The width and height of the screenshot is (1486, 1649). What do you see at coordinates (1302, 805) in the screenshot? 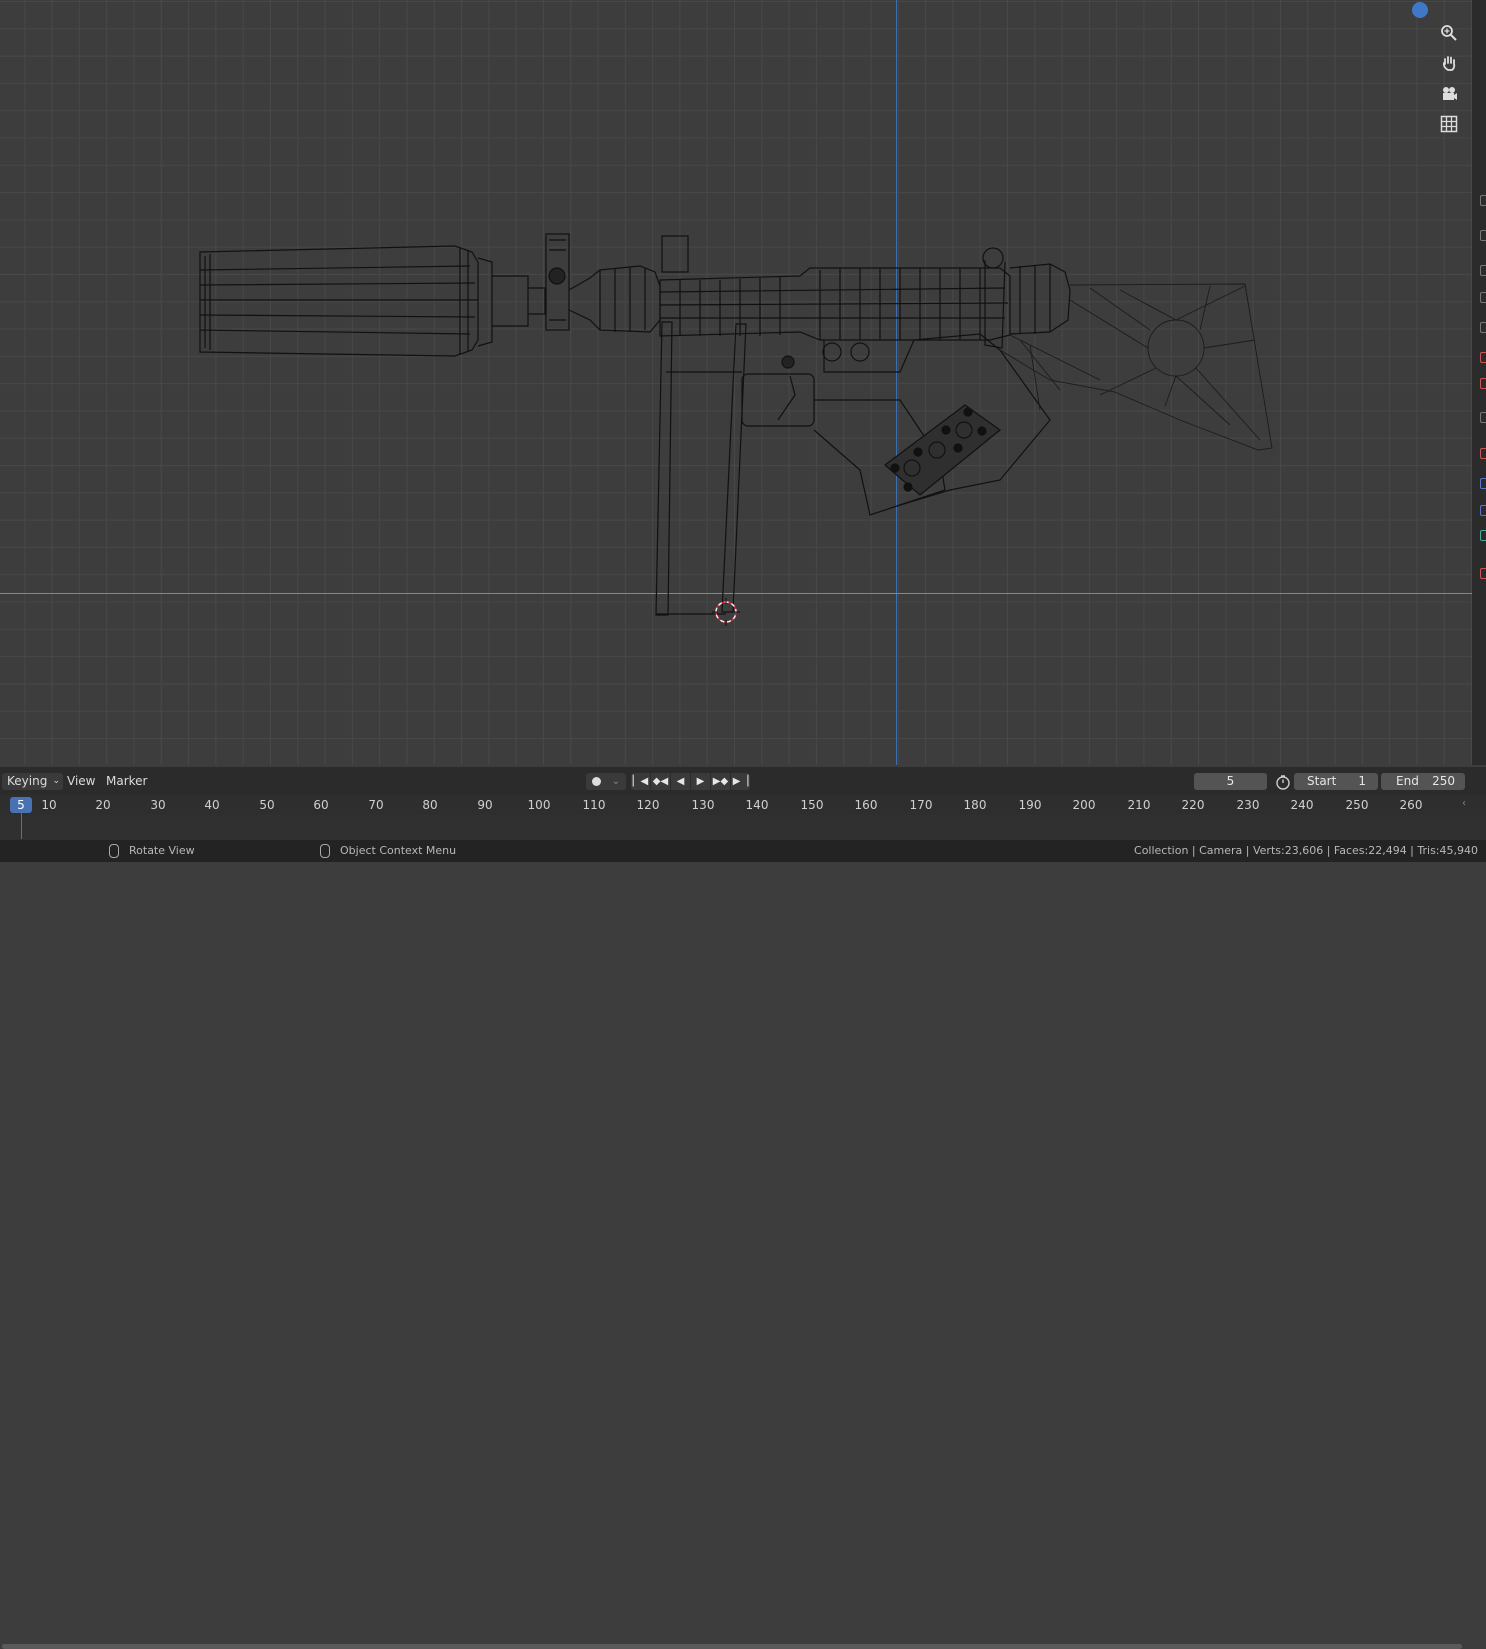
I see `tick-label: 240` at bounding box center [1302, 805].